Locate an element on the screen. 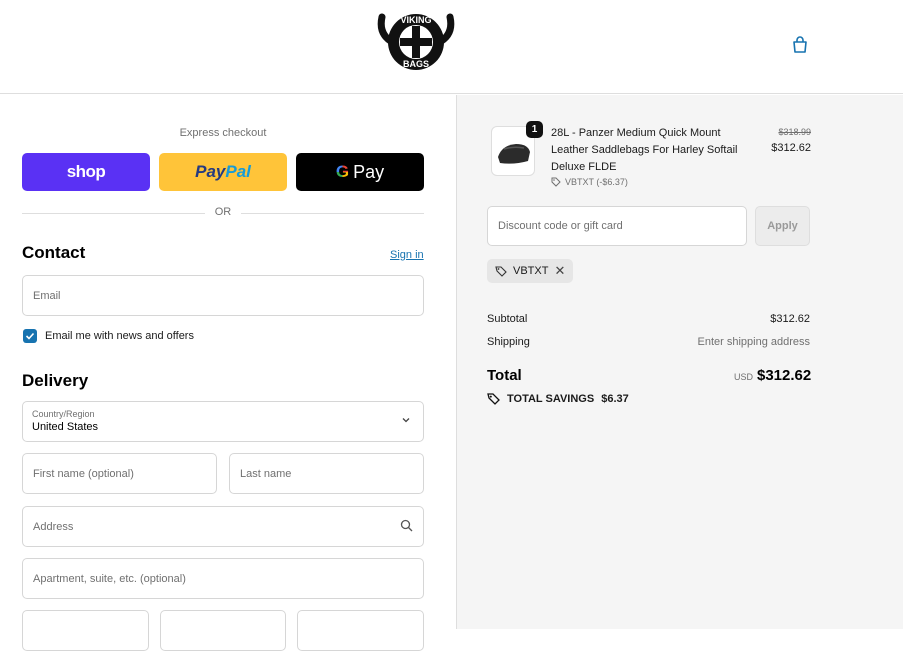 The image size is (903, 651). applied-discount-chip: VBTXT ✕ is located at coordinates (530, 271).